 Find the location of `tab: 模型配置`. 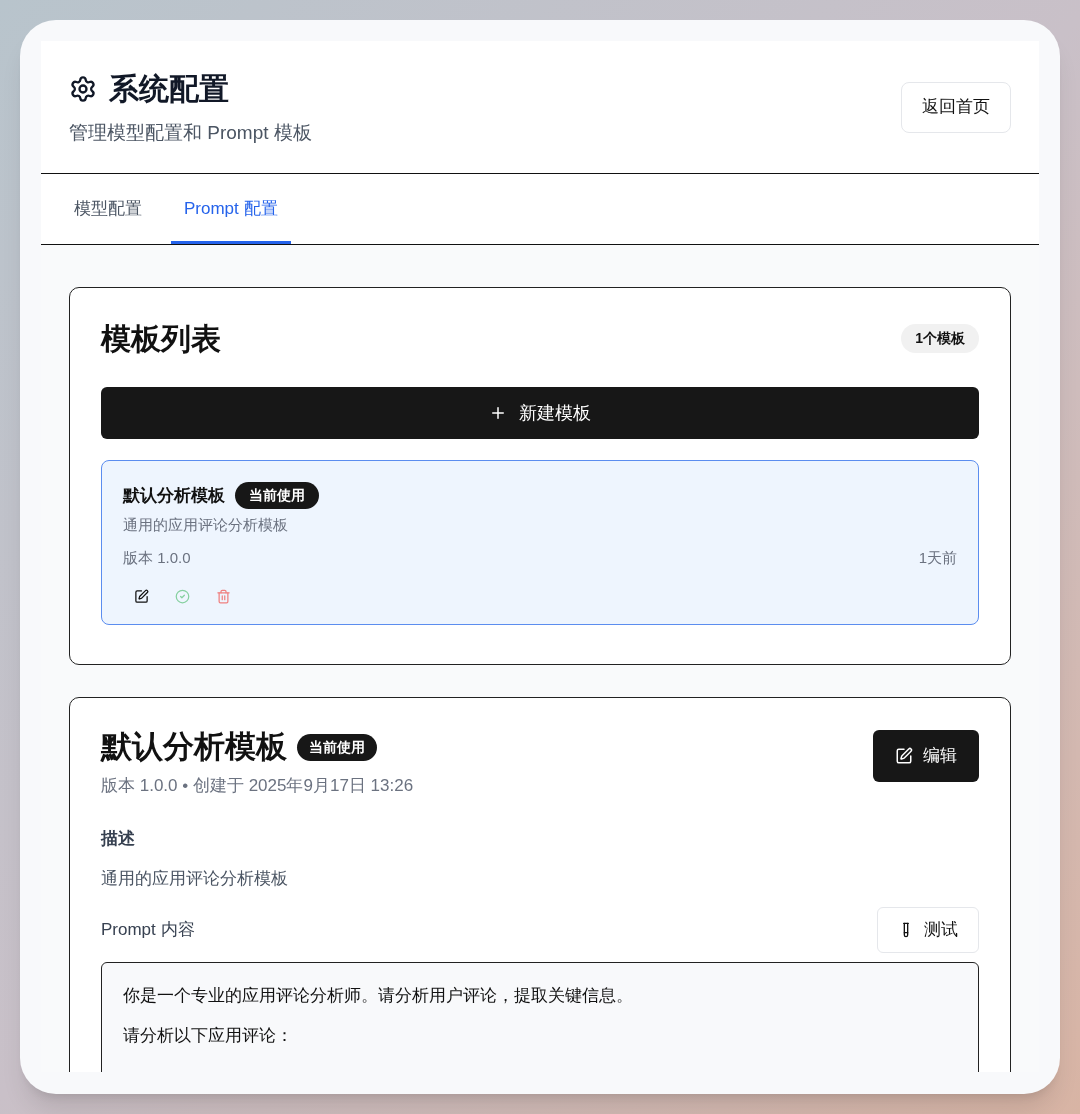

tab: 模型配置 is located at coordinates (108, 209).